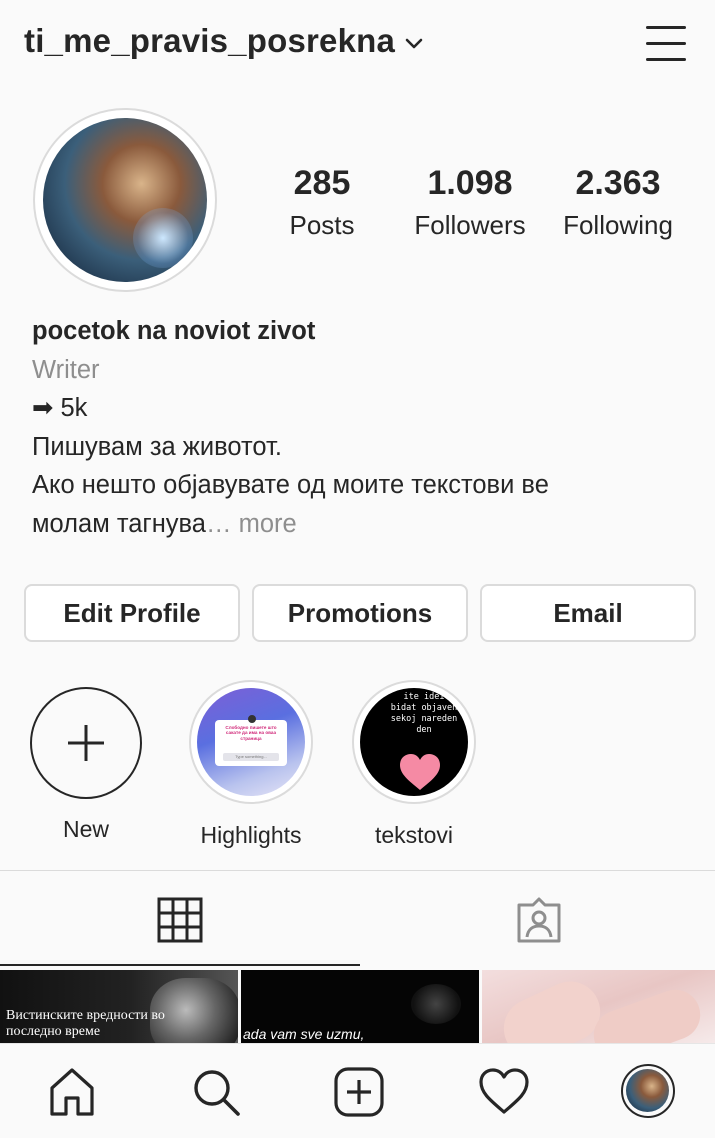  Describe the element at coordinates (588, 613) in the screenshot. I see `email-button: Email` at that location.